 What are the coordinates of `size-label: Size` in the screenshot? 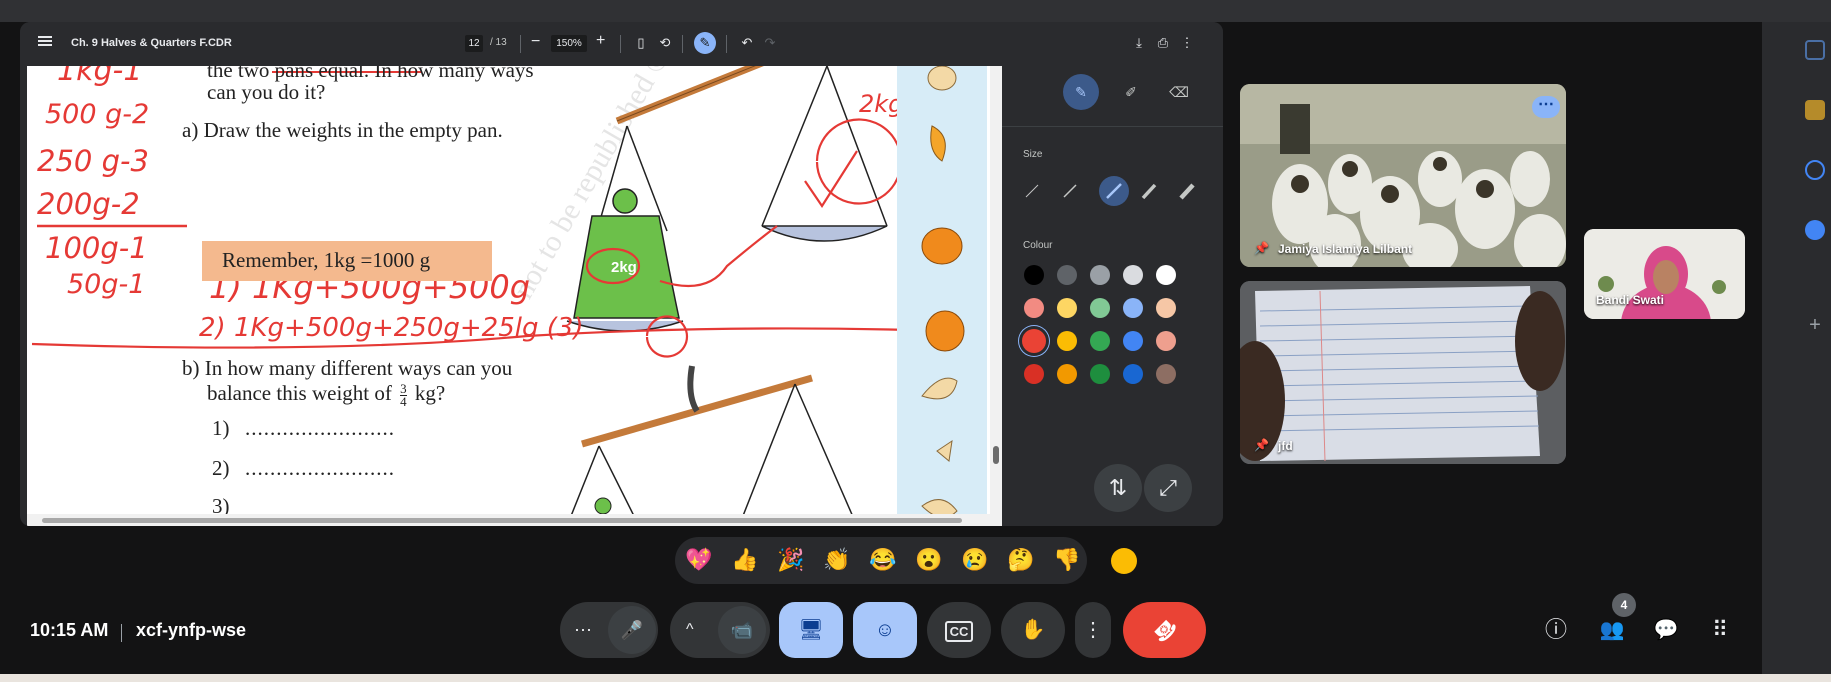 It's located at (1033, 154).